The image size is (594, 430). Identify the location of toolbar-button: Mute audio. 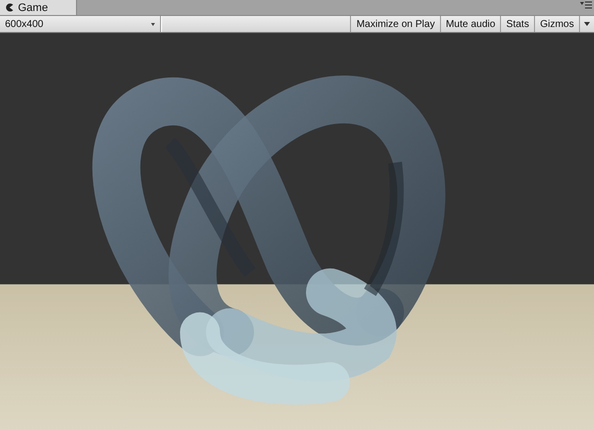
(471, 24).